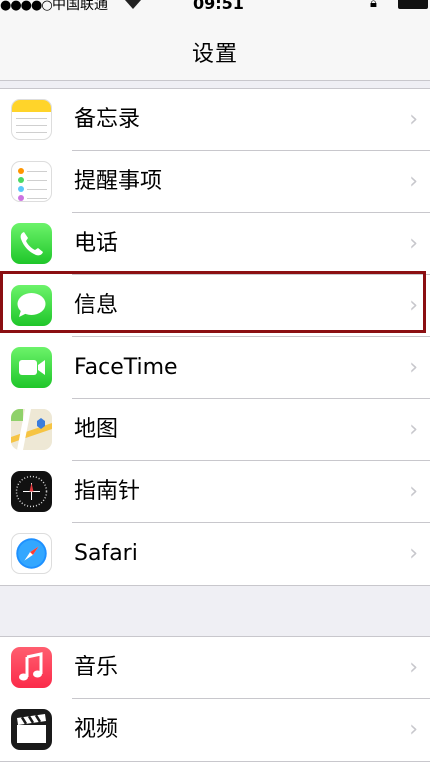 This screenshot has height=762, width=430. Describe the element at coordinates (215, 120) in the screenshot. I see `settings-row-notes: 备忘录 ›` at that location.